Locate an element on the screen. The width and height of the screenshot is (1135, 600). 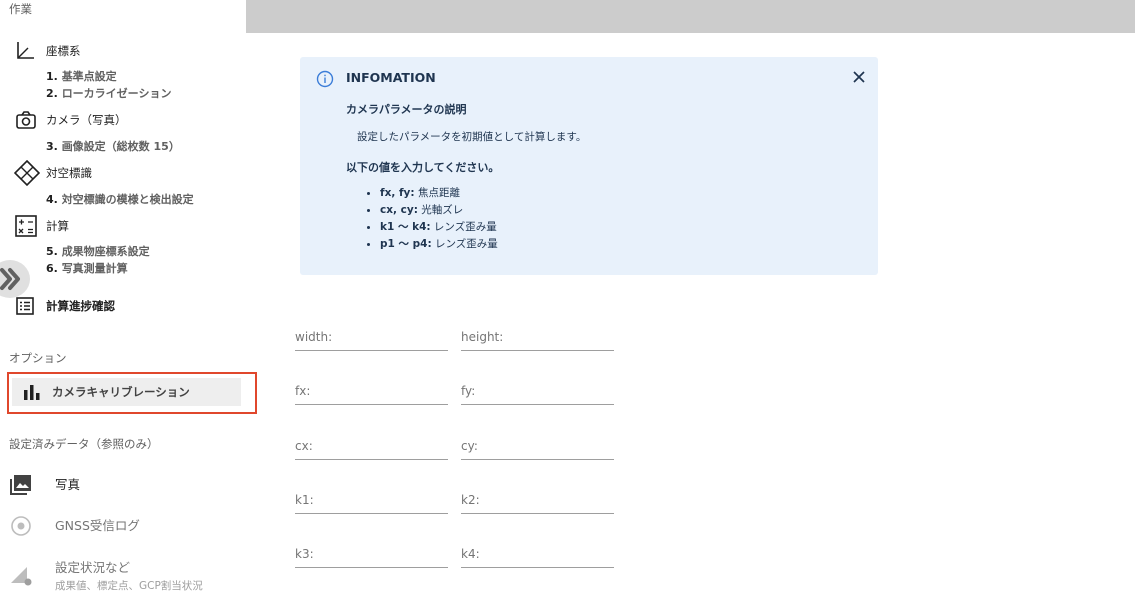
section-title-options: オプション is located at coordinates (38, 358).